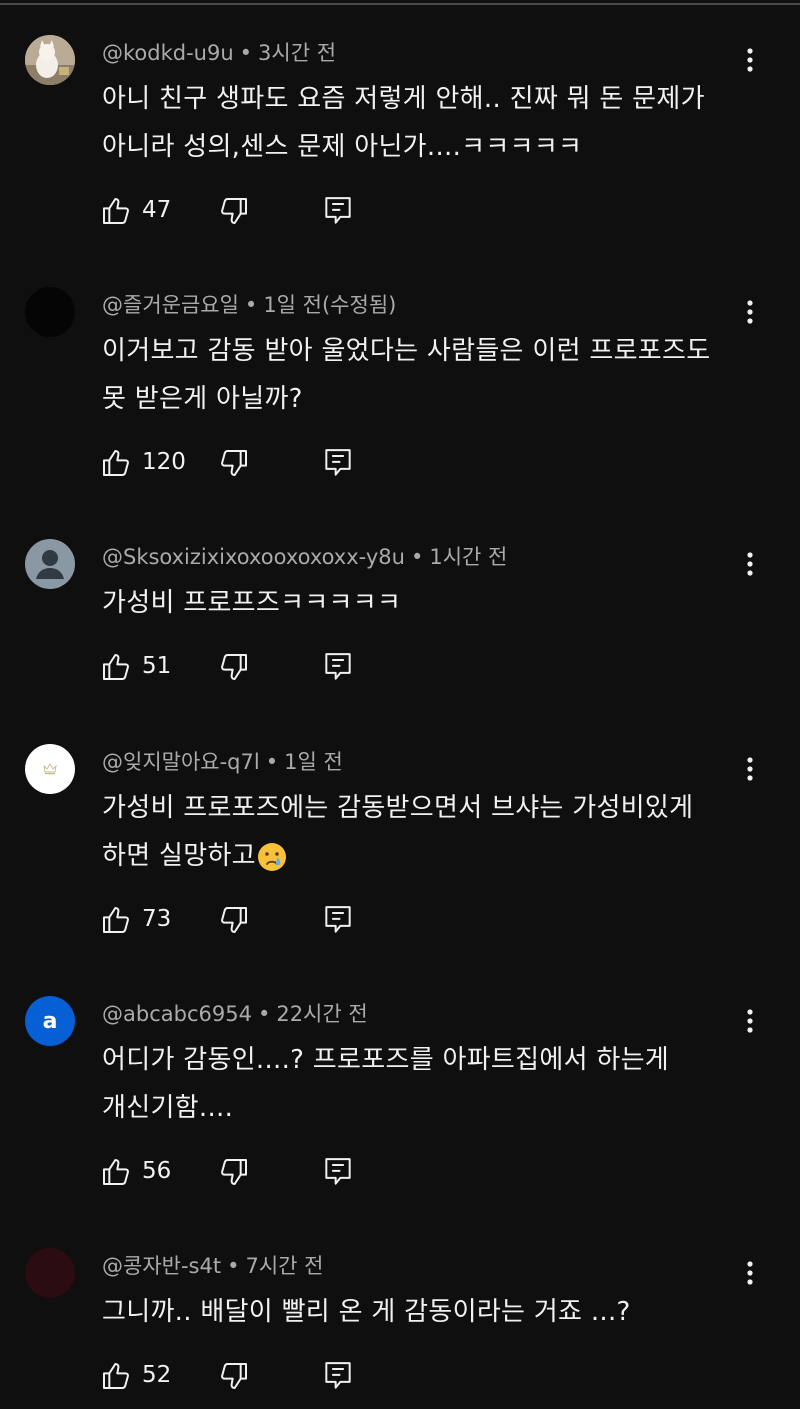  I want to click on cat-avatar-image, so click(50, 60).